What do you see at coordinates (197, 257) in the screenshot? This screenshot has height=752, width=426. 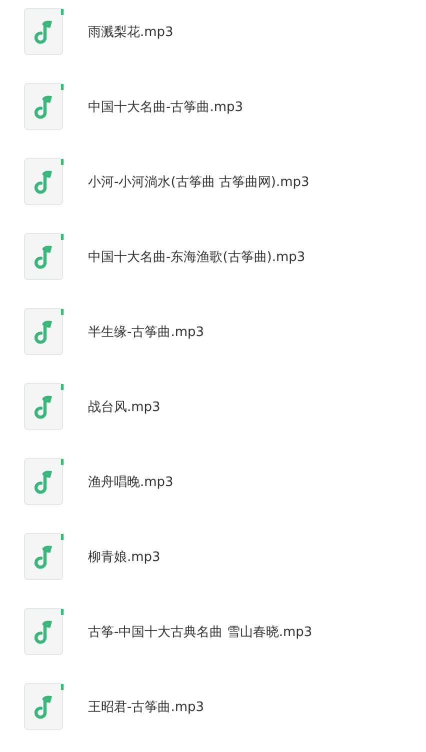 I see `file-name: 中国十大名曲-东海渔歌(古筝曲).mp3` at bounding box center [197, 257].